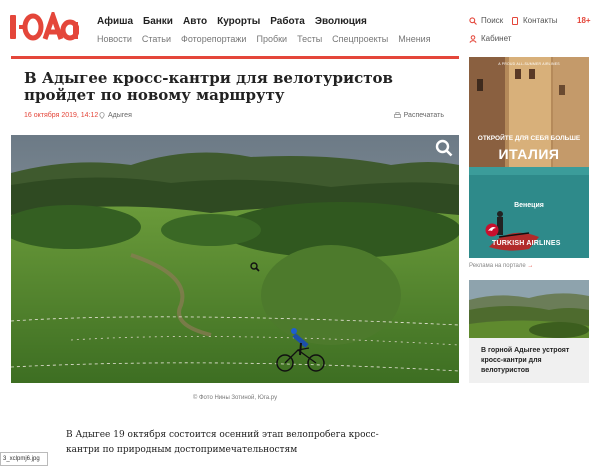 This screenshot has width=600, height=466. Describe the element at coordinates (515, 20) in the screenshot. I see `phone-icon` at that location.